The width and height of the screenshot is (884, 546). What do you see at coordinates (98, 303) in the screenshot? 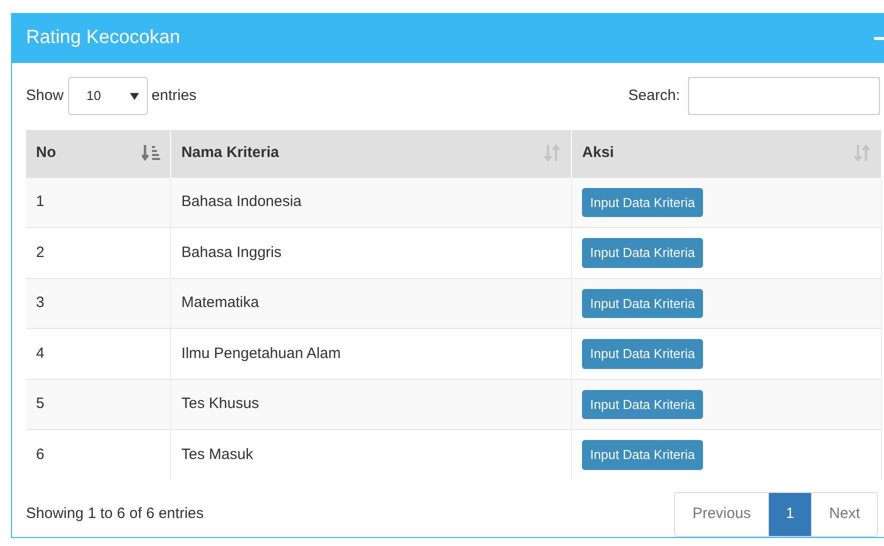
I see `table-cell: 3` at bounding box center [98, 303].